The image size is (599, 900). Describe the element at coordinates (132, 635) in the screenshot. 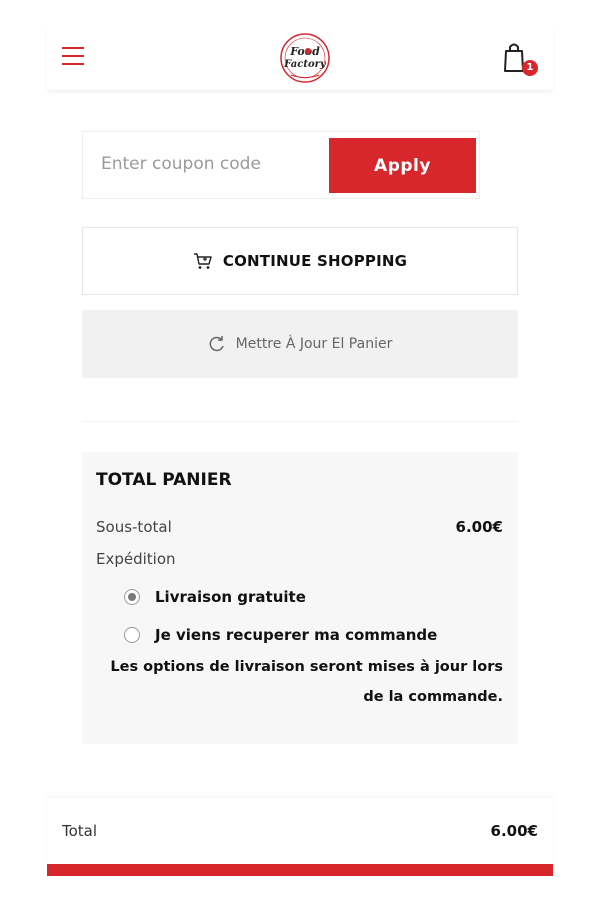

I see `radio-button` at that location.